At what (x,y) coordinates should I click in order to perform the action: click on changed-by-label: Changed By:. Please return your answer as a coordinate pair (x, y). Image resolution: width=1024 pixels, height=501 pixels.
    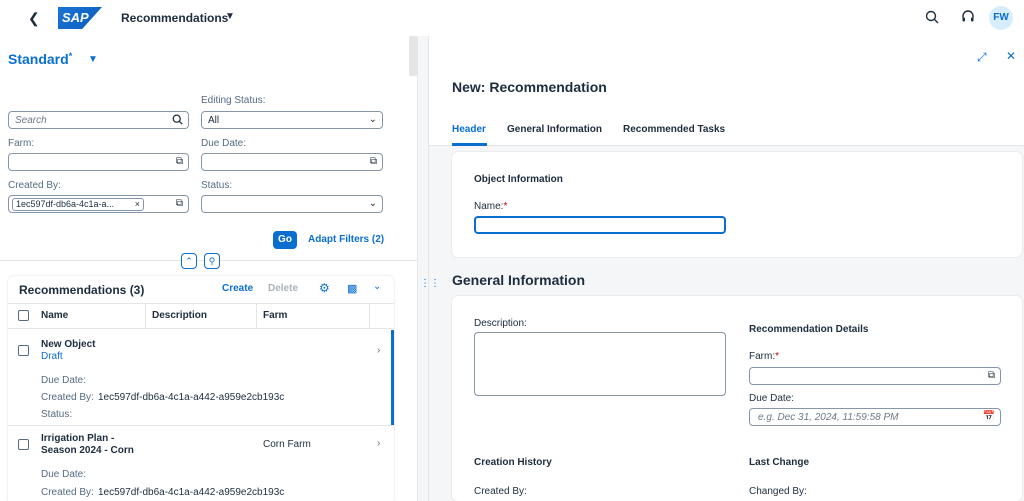
    Looking at the image, I should click on (778, 491).